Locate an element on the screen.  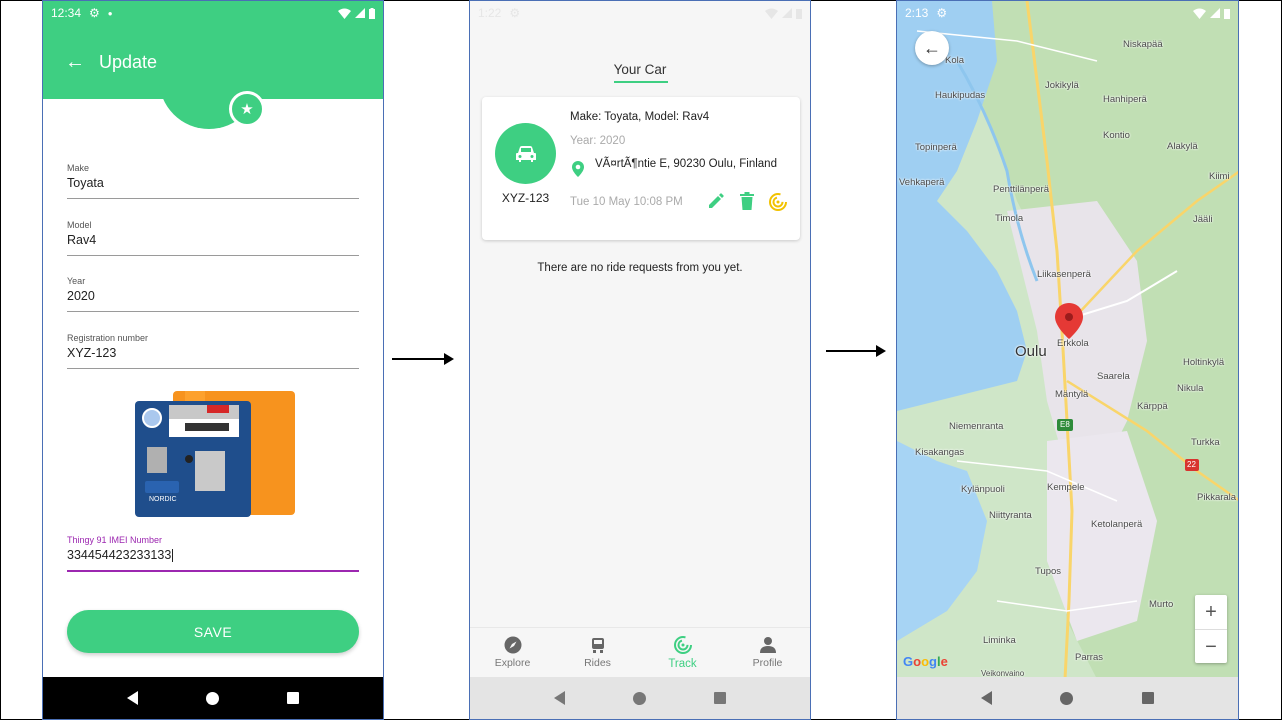
tab-profile-label: Profile is located at coordinates (767, 663).